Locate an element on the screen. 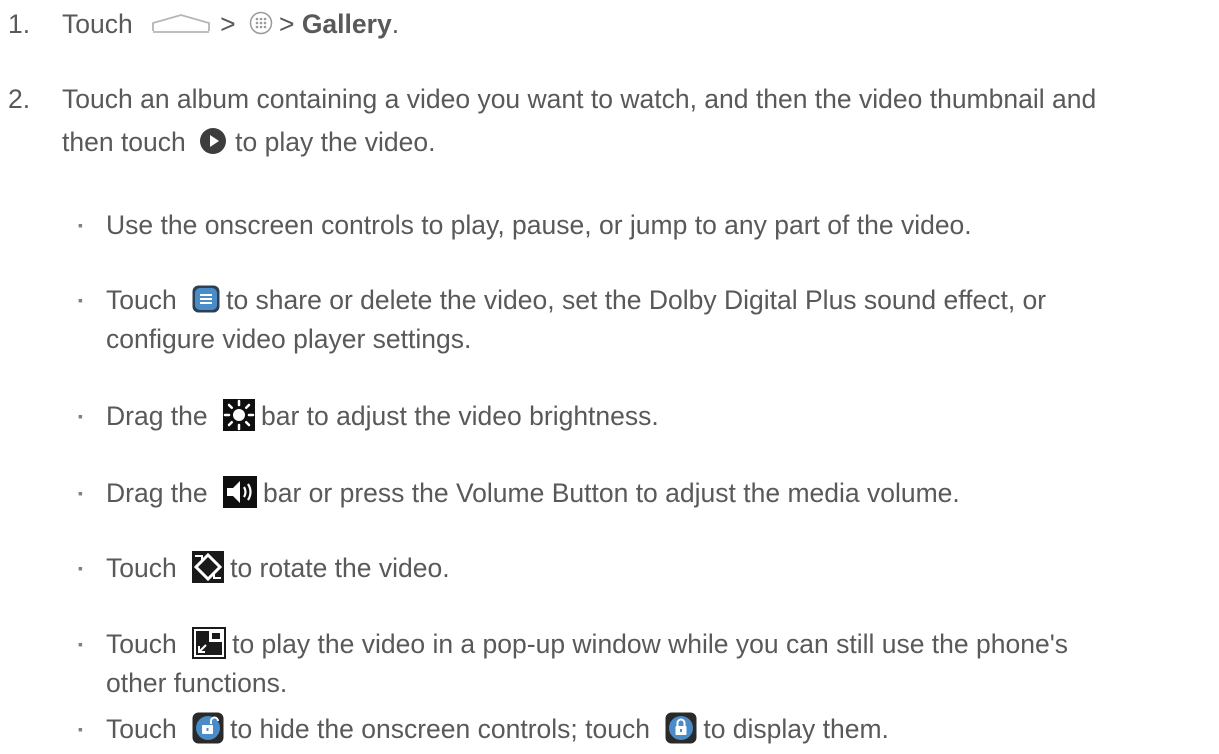  unlock-icon is located at coordinates (208, 728).